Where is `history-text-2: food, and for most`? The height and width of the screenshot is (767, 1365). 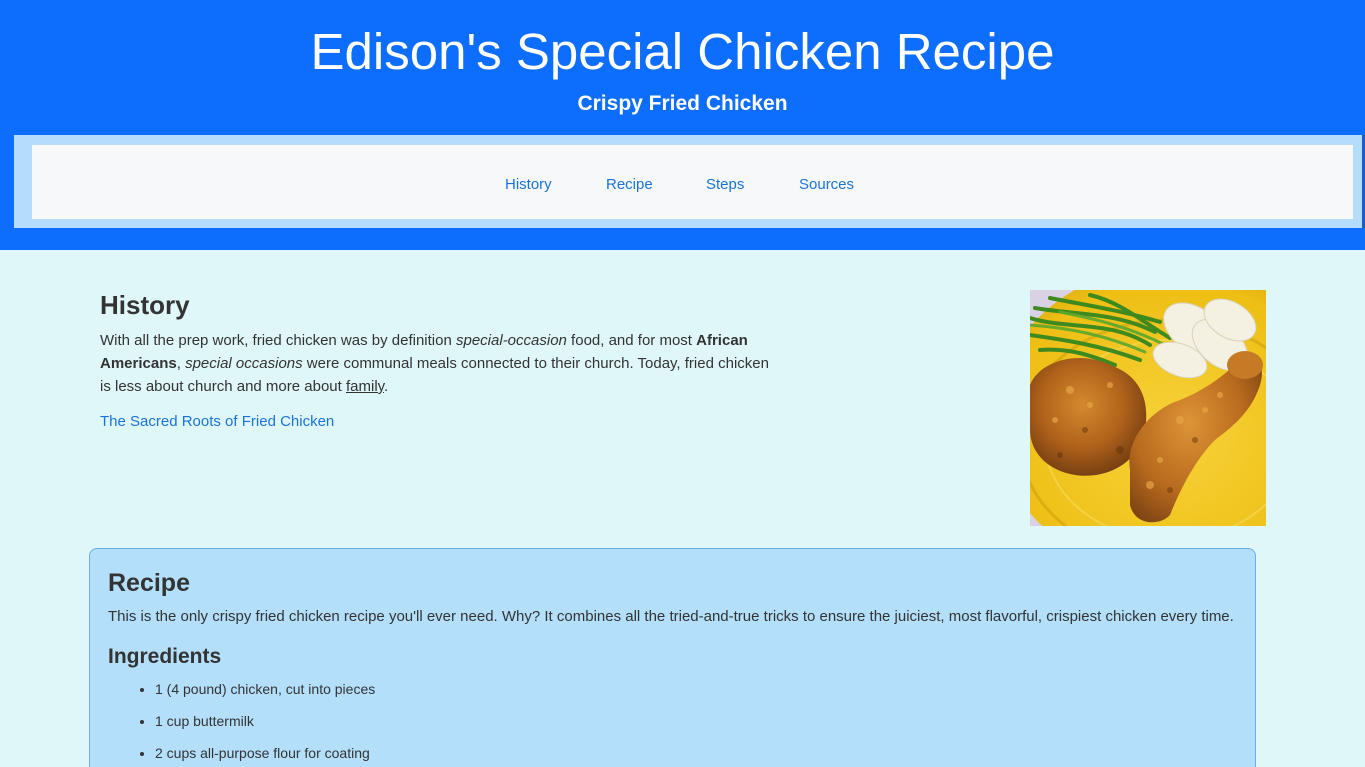 history-text-2: food, and for most is located at coordinates (631, 340).